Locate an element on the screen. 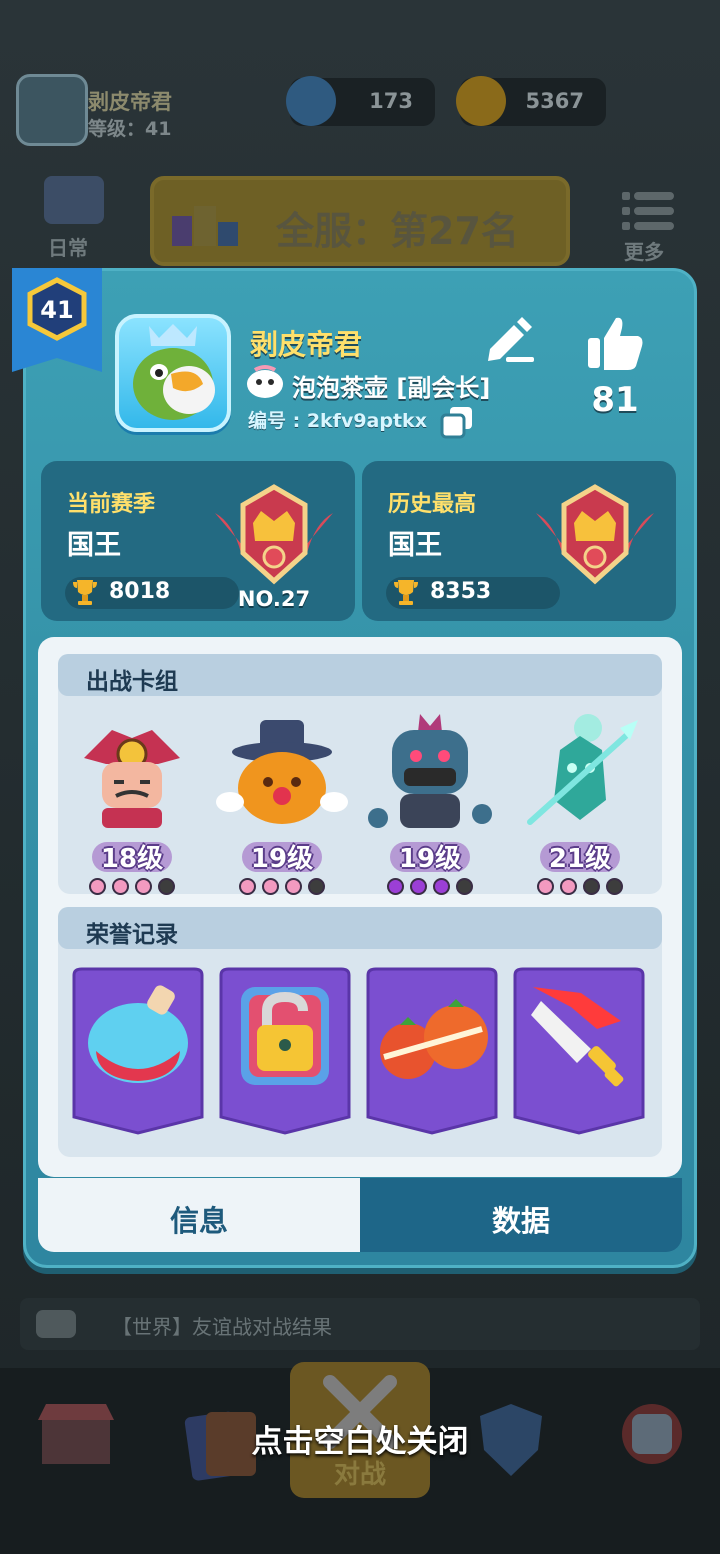 This screenshot has height=1554, width=720. lock-badge-icon is located at coordinates (285, 1051).